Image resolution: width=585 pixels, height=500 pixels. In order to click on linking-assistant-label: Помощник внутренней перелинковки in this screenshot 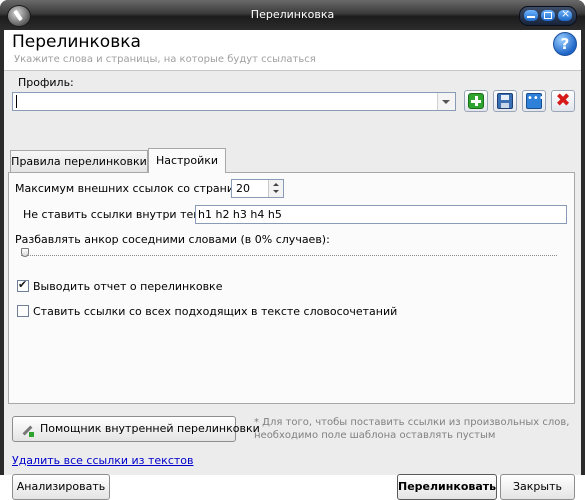, I will do `click(150, 428)`.